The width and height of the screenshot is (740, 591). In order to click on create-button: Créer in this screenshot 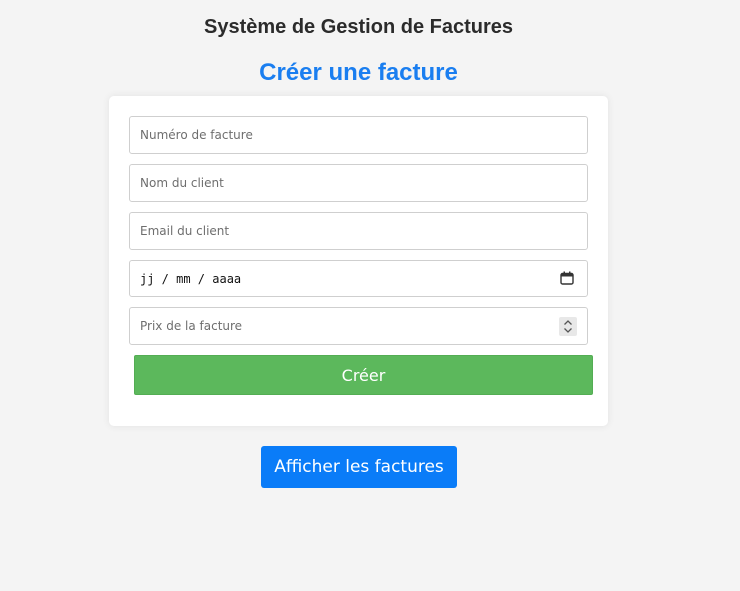, I will do `click(363, 375)`.